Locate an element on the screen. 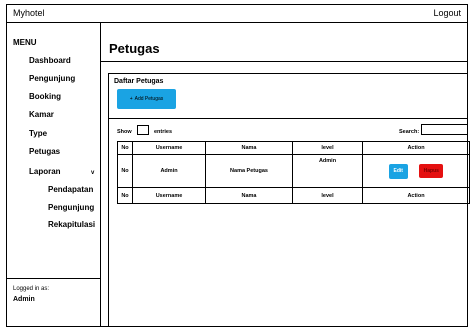 This screenshot has width=472, height=327. logged-in-user: Admin is located at coordinates (24, 299).